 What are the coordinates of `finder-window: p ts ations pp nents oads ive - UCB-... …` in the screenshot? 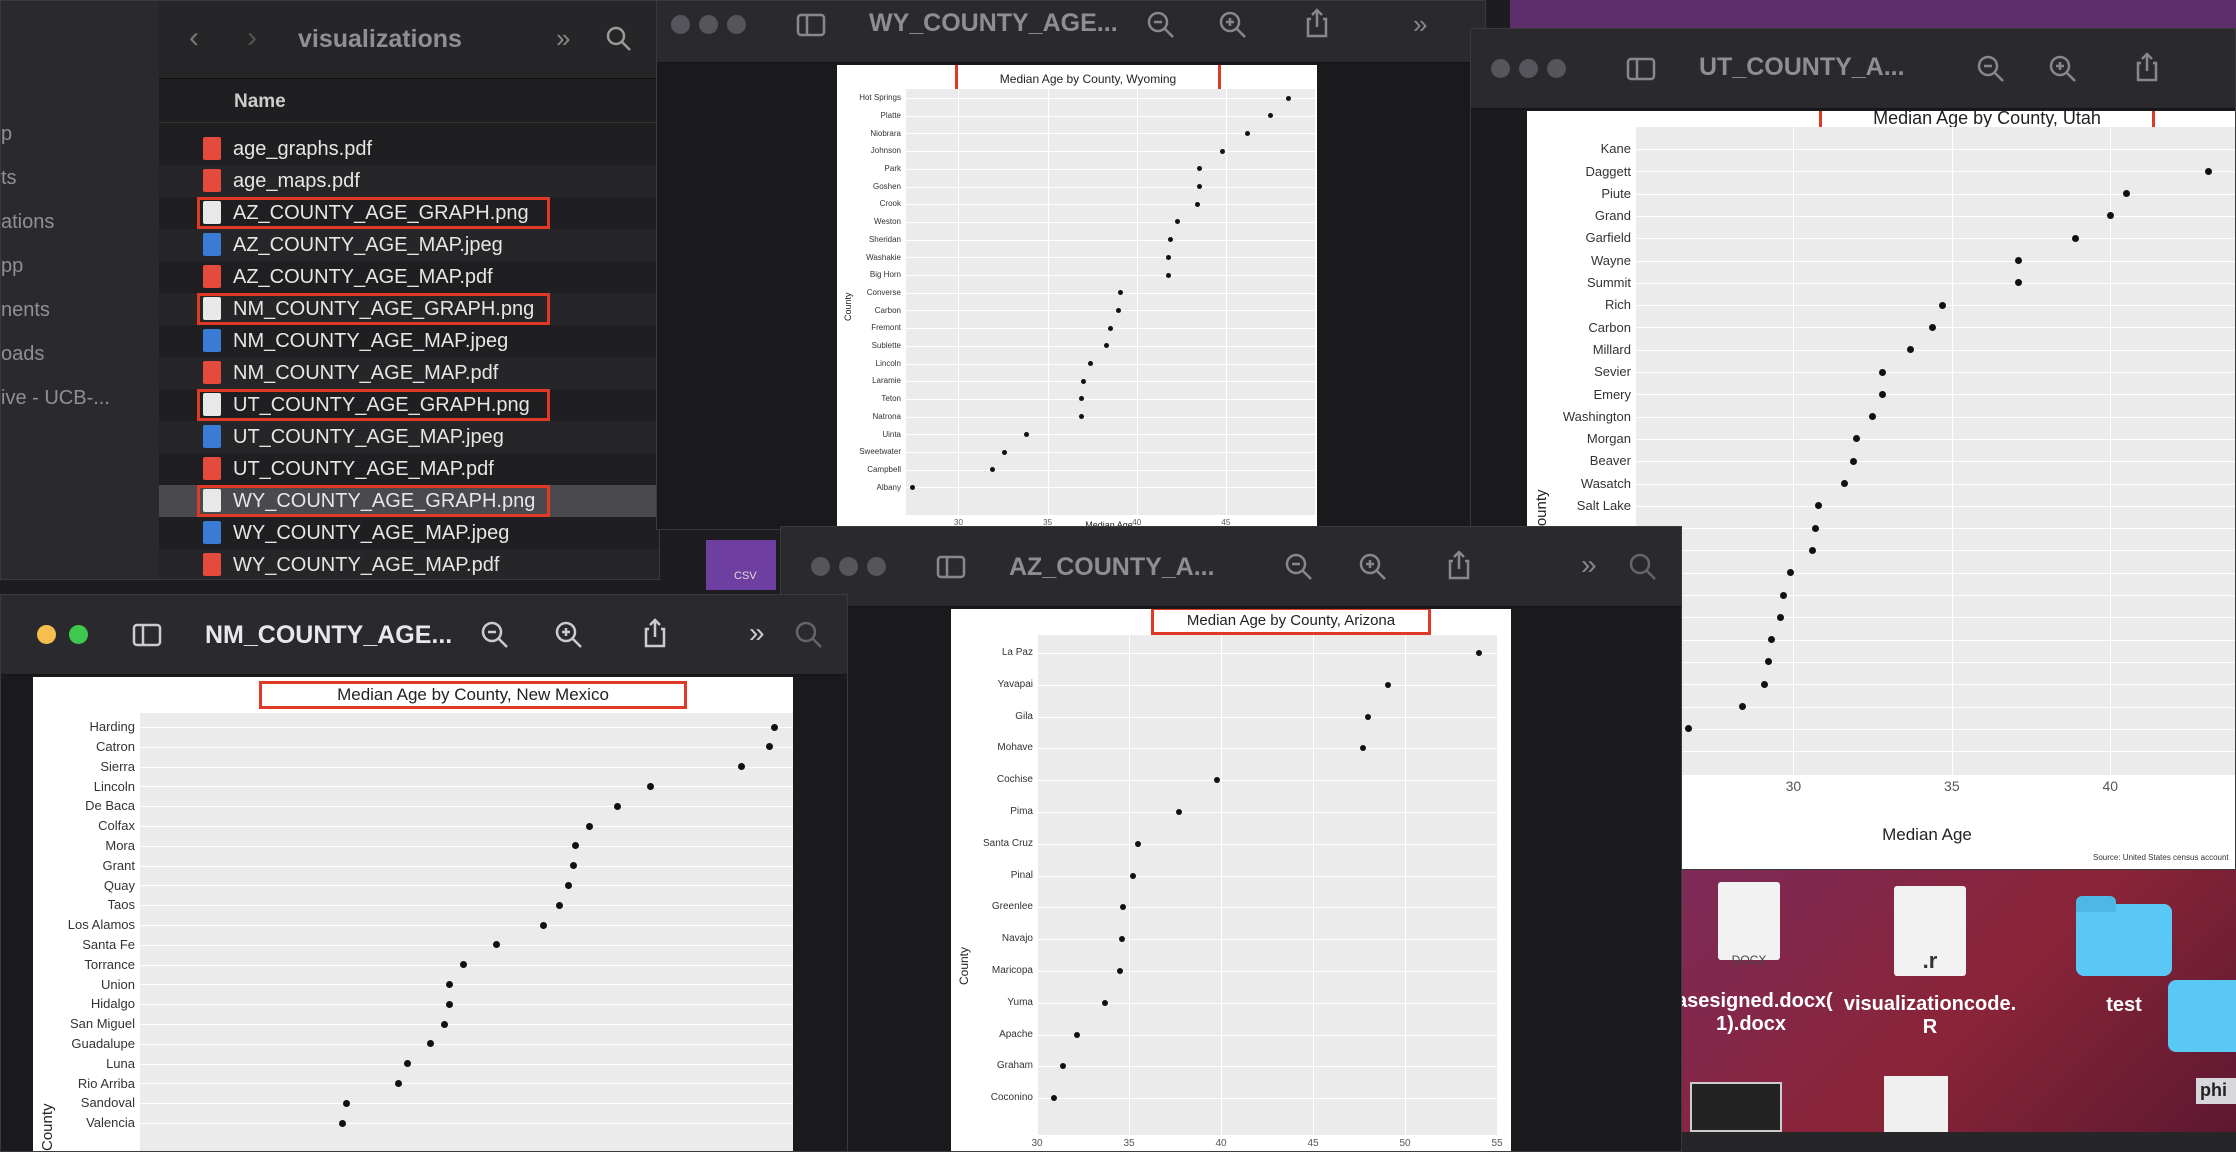 It's located at (330, 290).